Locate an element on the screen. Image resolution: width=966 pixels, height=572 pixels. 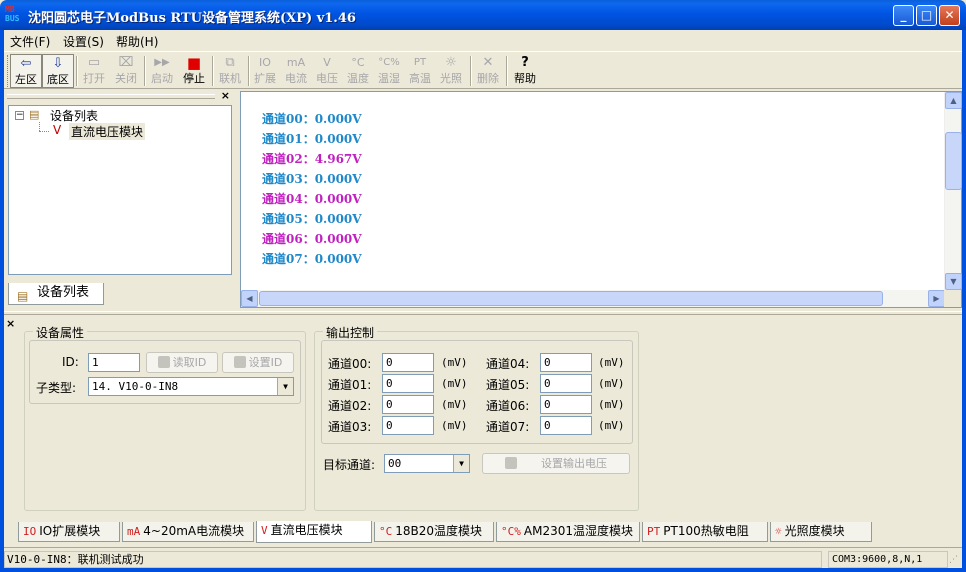
vertical-scrollbar: ▲ ▼ is located at coordinates (953, 191).